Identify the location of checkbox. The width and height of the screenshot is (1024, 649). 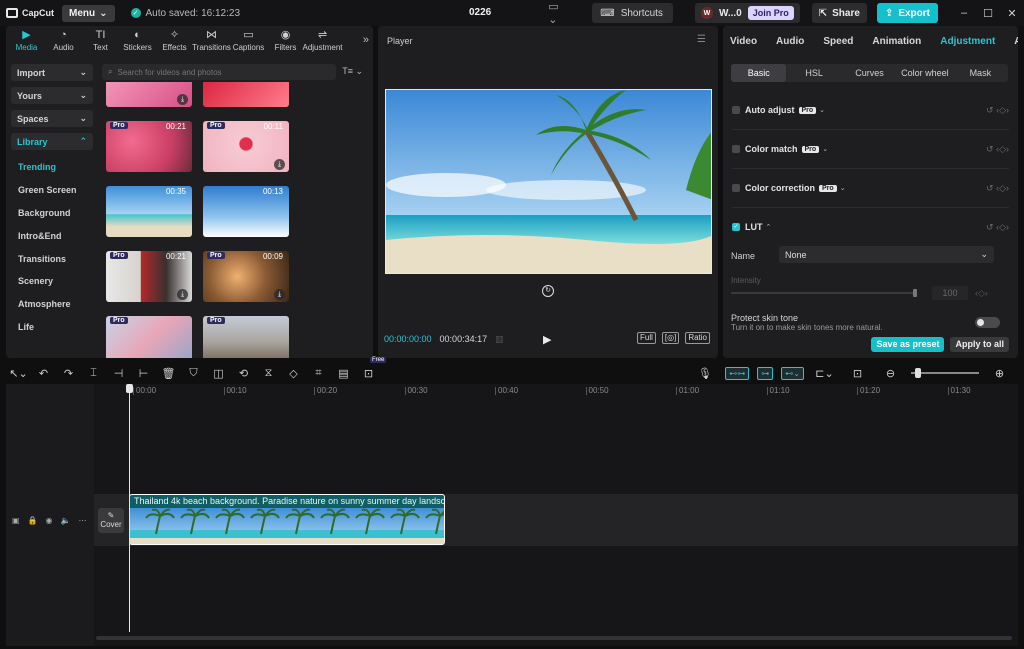
(736, 110).